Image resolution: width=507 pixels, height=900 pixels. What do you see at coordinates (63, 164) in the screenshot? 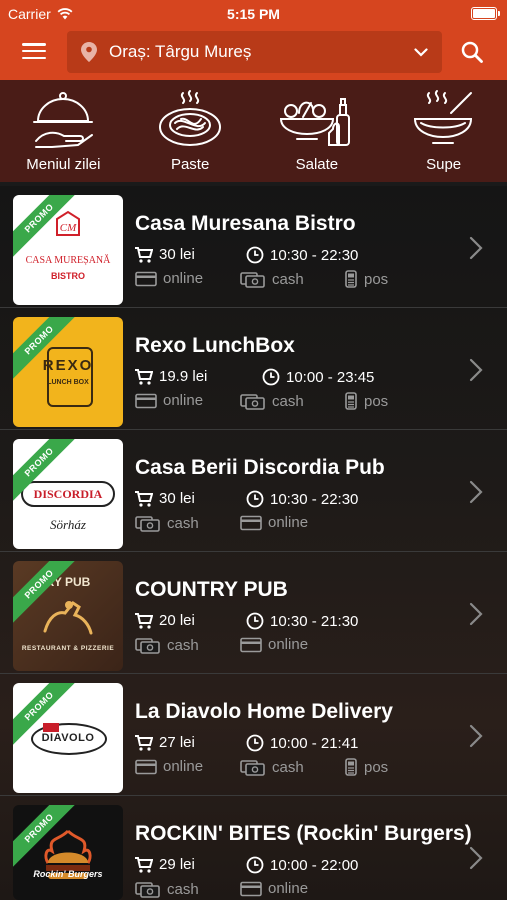
I see `category-label: Meniul zilei` at bounding box center [63, 164].